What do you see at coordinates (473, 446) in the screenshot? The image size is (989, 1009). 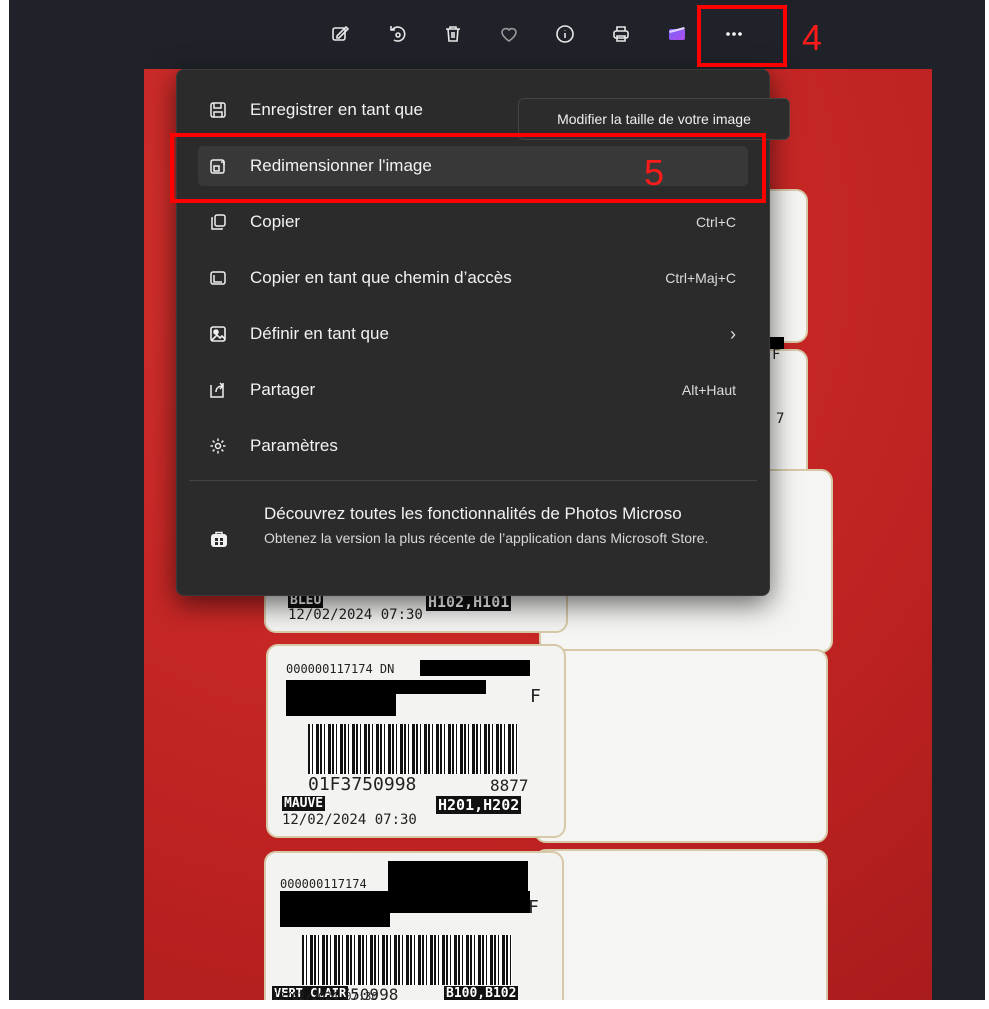 I see `menu-item-settings: Paramètres` at bounding box center [473, 446].